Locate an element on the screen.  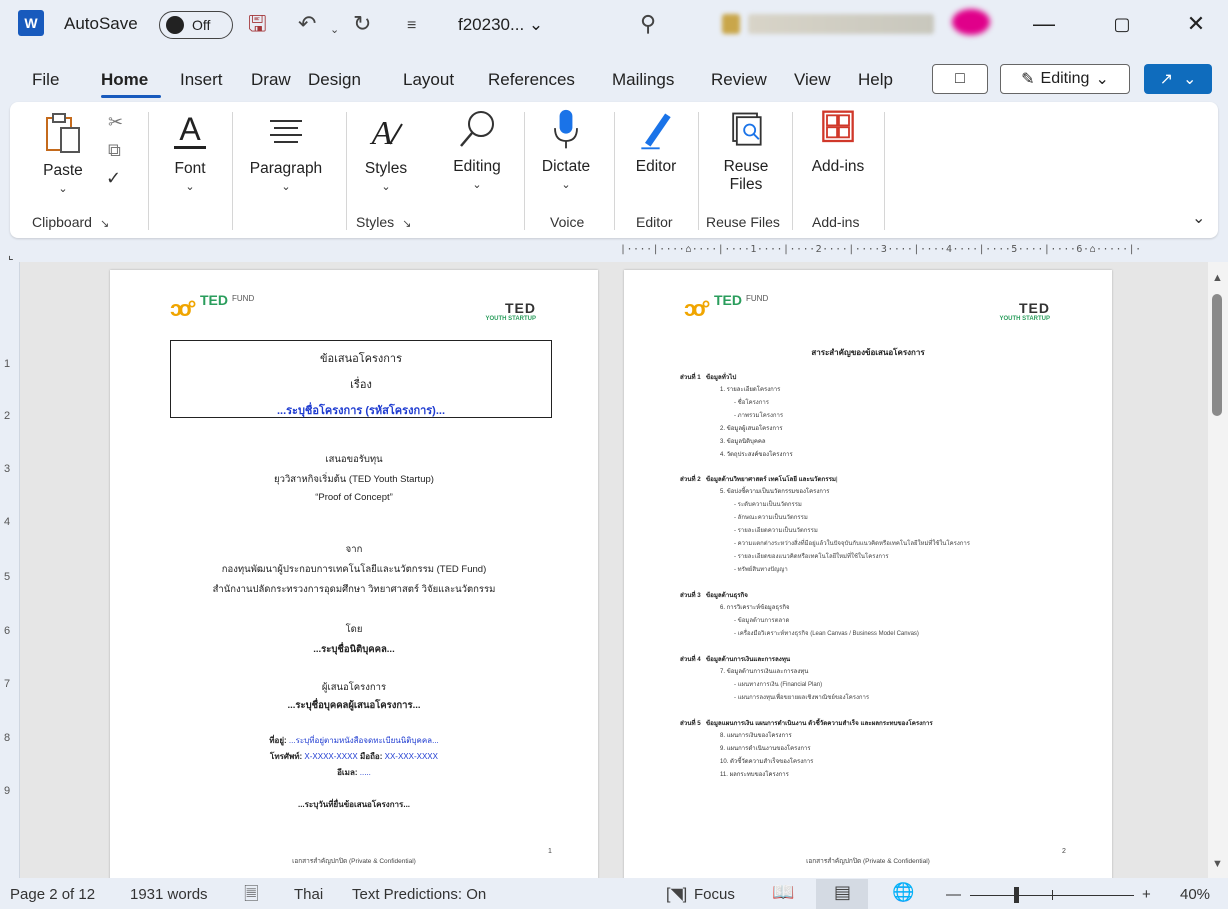
editor-group-label: Editor is located at coordinates (654, 222).